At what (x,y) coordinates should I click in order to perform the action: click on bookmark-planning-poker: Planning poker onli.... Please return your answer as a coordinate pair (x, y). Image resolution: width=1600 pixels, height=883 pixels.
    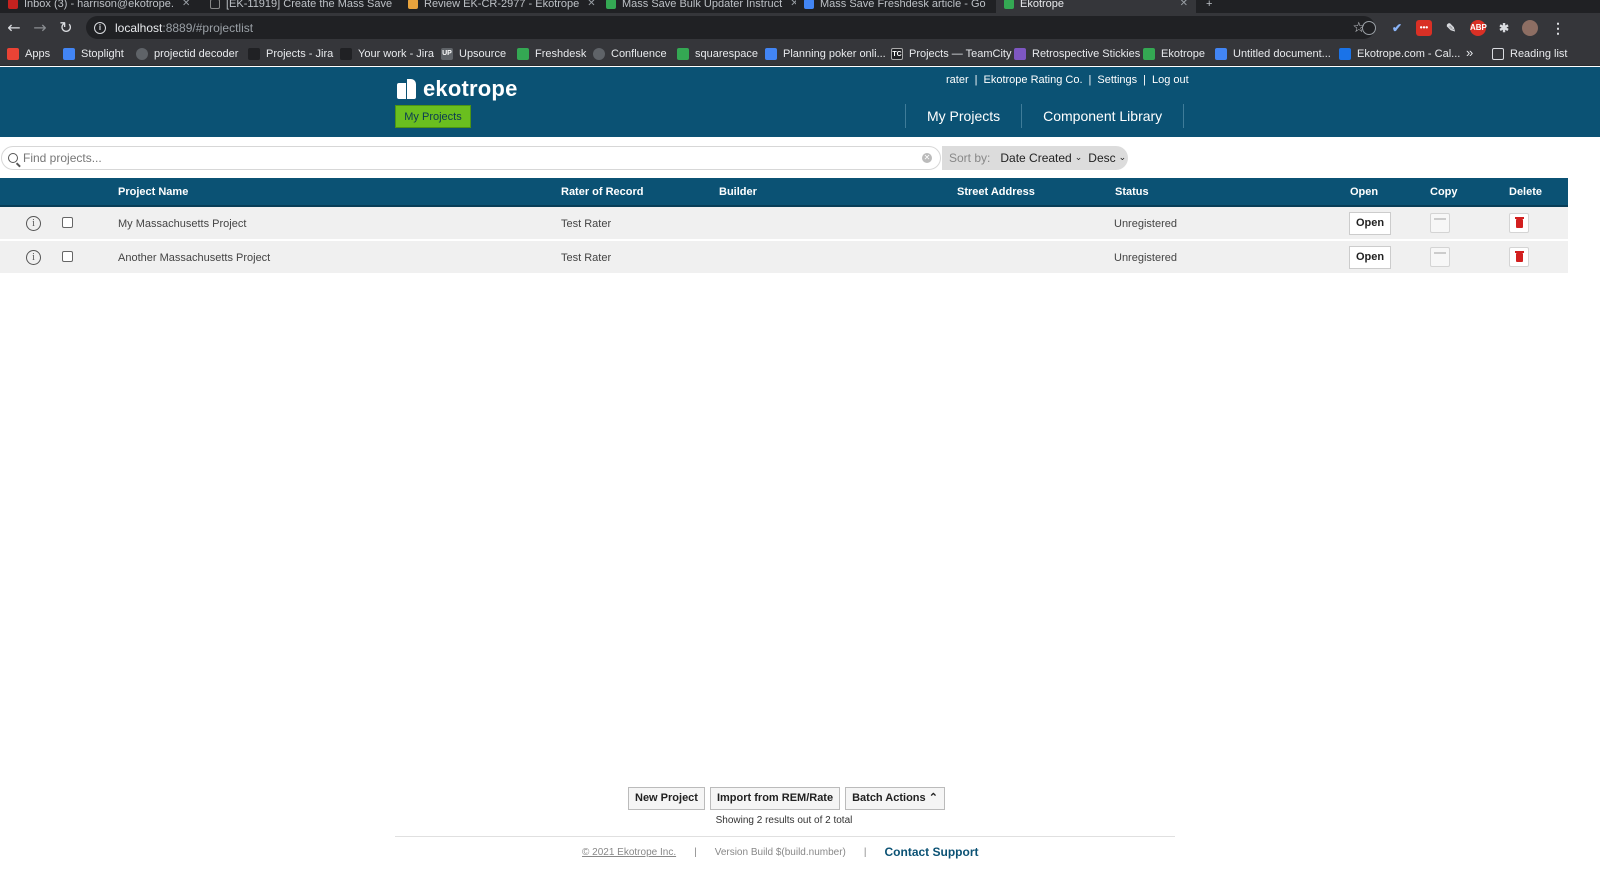
    Looking at the image, I should click on (825, 54).